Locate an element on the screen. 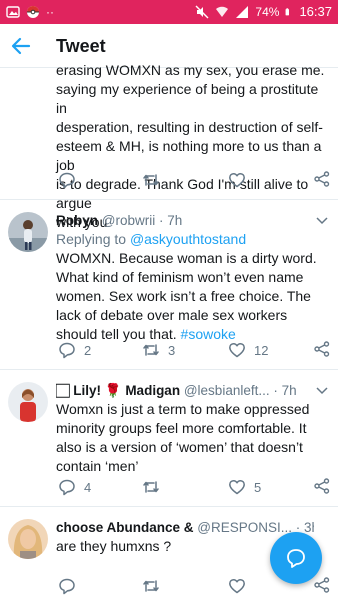 This screenshot has height=600, width=338. page-title: Tweet is located at coordinates (81, 46).